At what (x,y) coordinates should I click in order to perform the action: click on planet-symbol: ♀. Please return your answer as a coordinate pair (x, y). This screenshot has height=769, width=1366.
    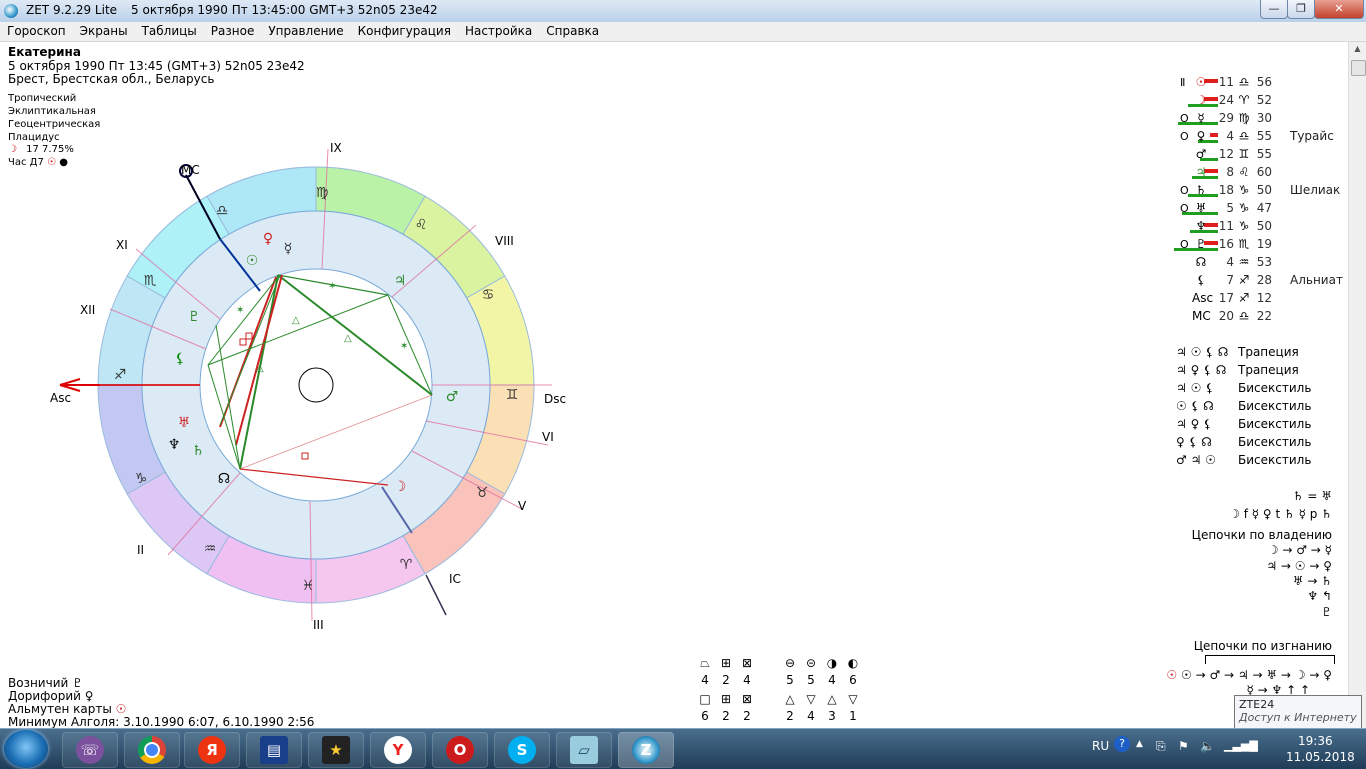
    Looking at the image, I should click on (1201, 136).